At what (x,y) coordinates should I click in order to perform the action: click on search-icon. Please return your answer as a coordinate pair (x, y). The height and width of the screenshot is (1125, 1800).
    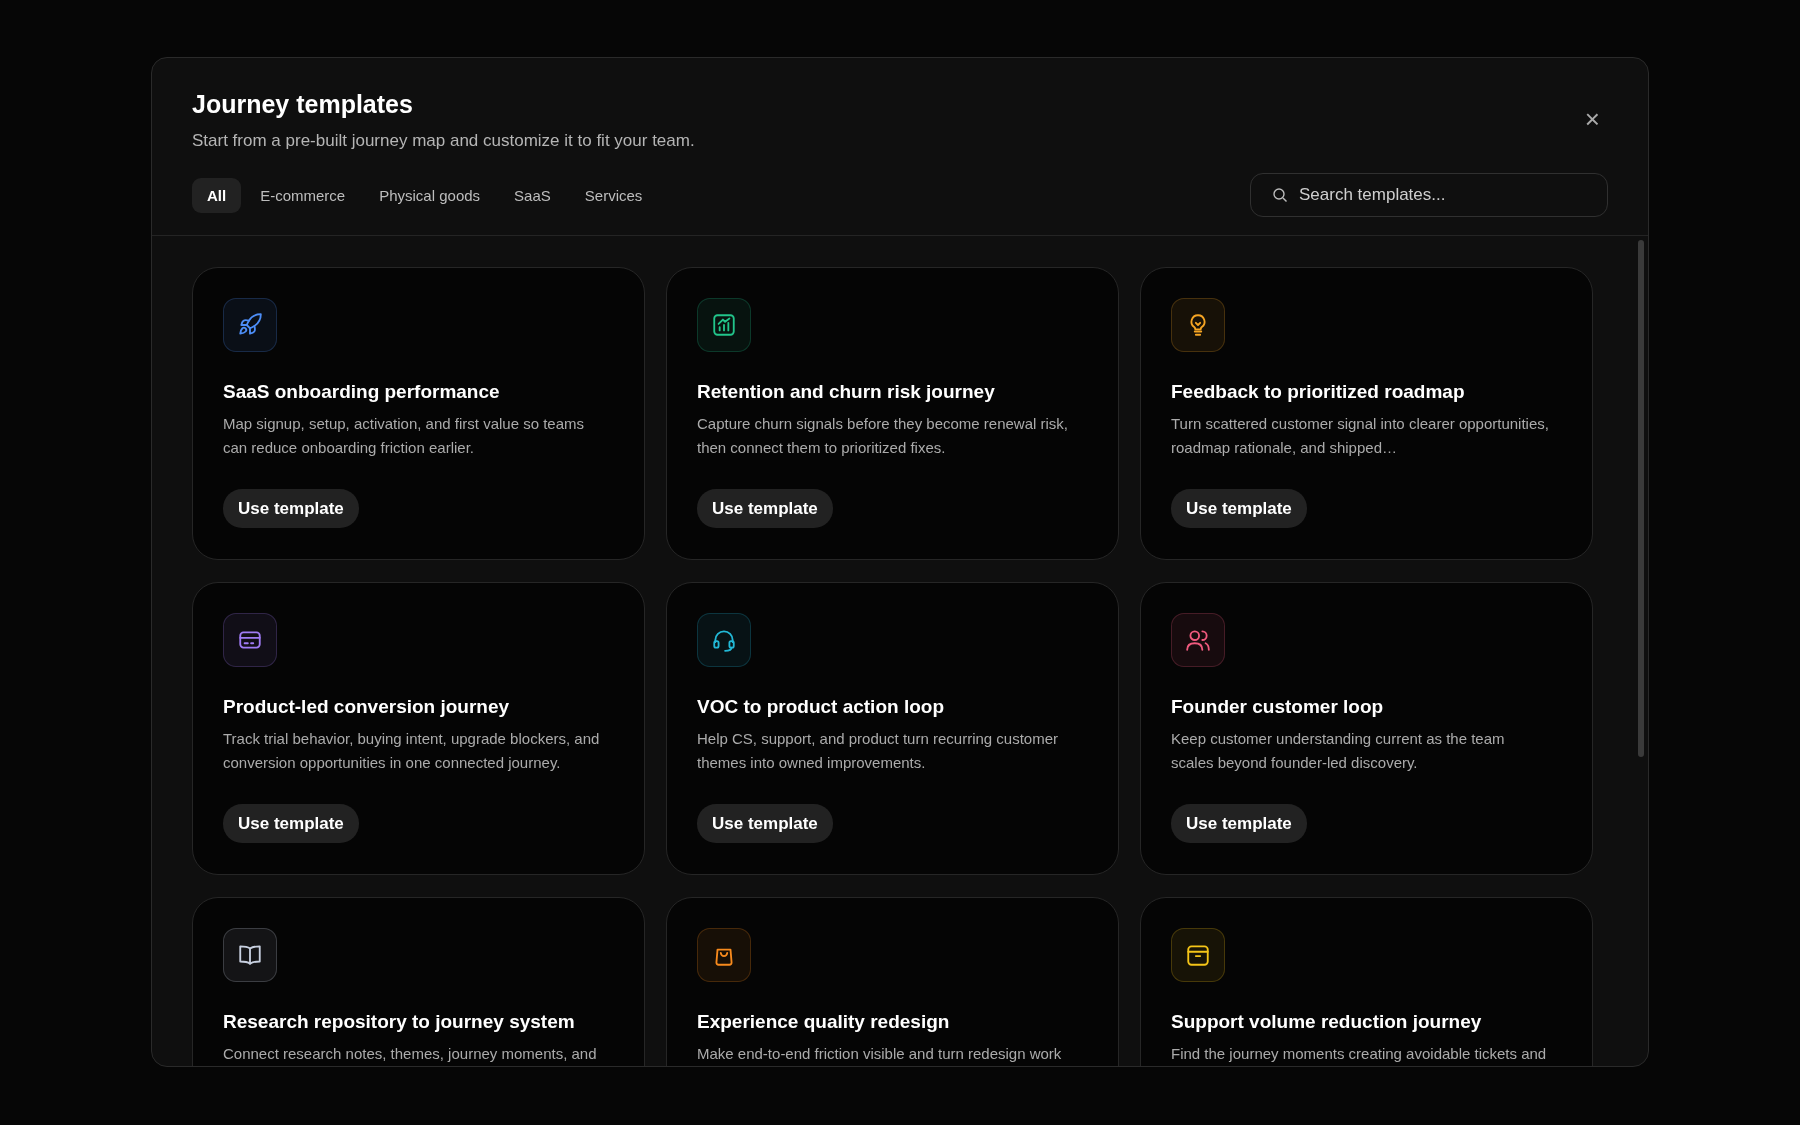
    Looking at the image, I should click on (1280, 195).